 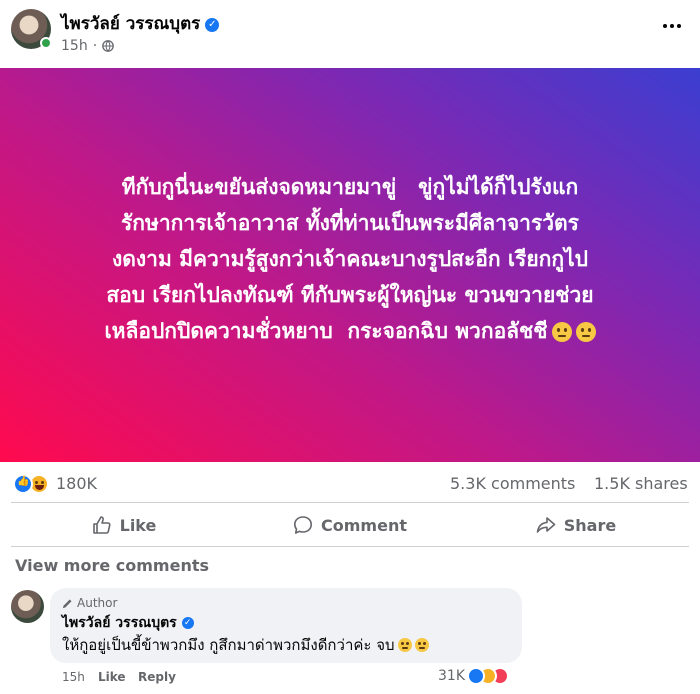 I want to click on comment-like-button: Like, so click(x=112, y=677).